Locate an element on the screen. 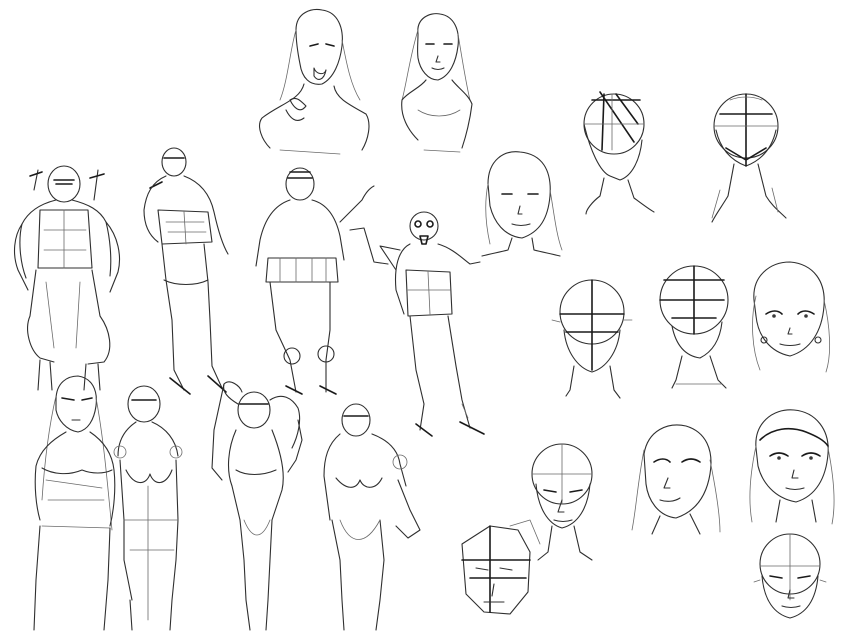 Image resolution: width=850 pixels, height=638 pixels. figure-woman-arms-raised is located at coordinates (257, 506).